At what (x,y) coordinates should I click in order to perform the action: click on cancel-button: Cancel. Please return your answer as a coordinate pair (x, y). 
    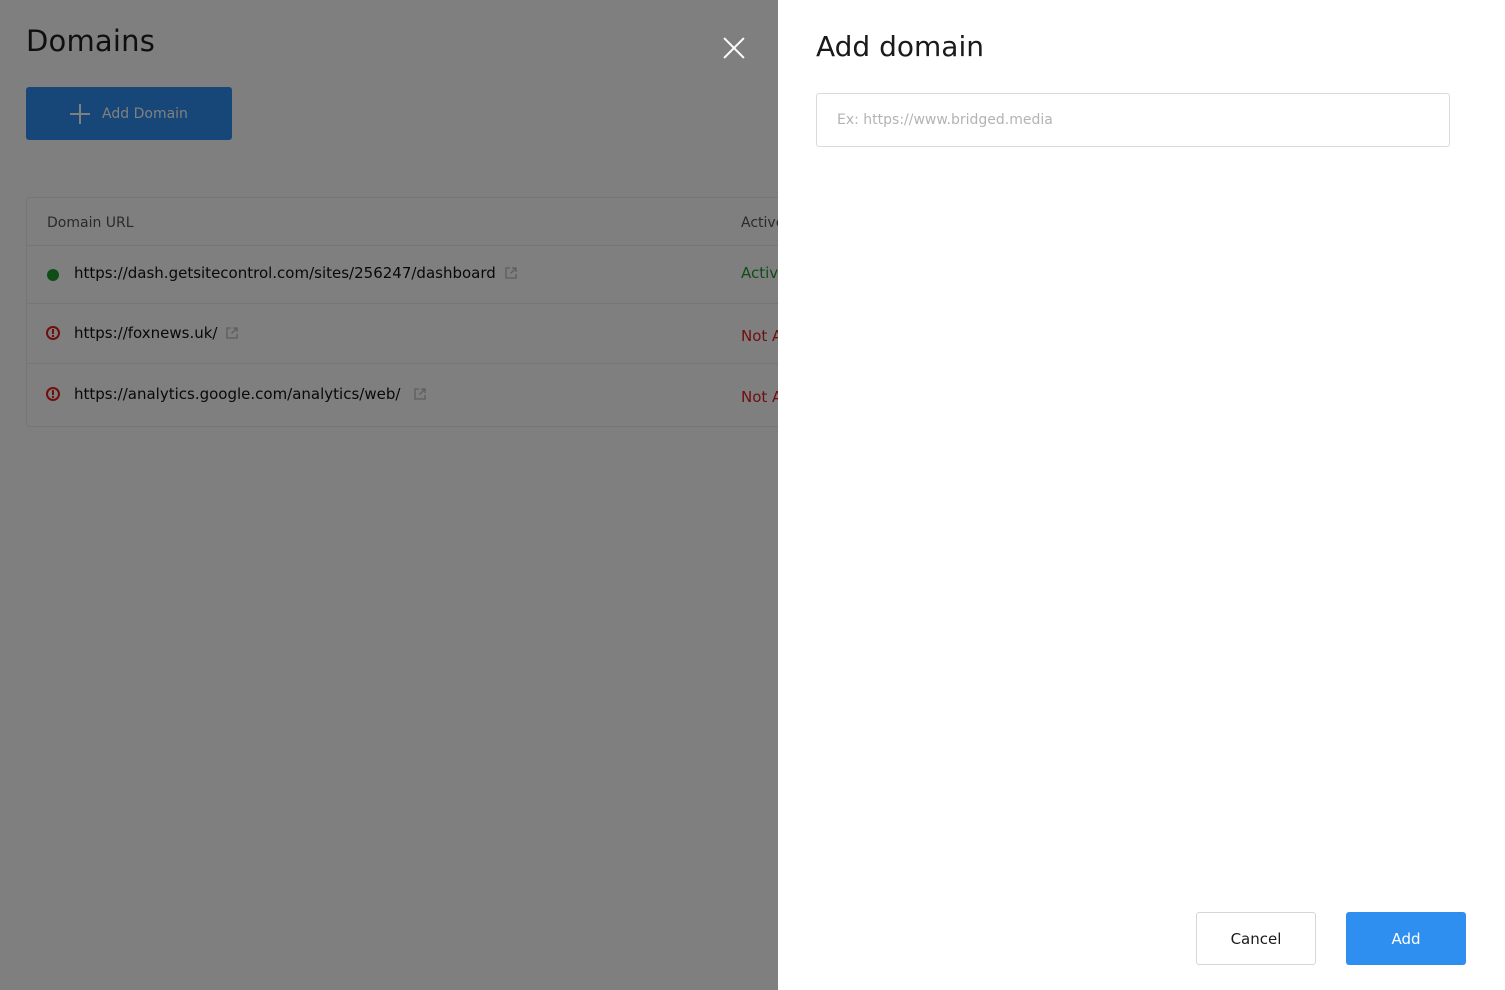
    Looking at the image, I should click on (1256, 938).